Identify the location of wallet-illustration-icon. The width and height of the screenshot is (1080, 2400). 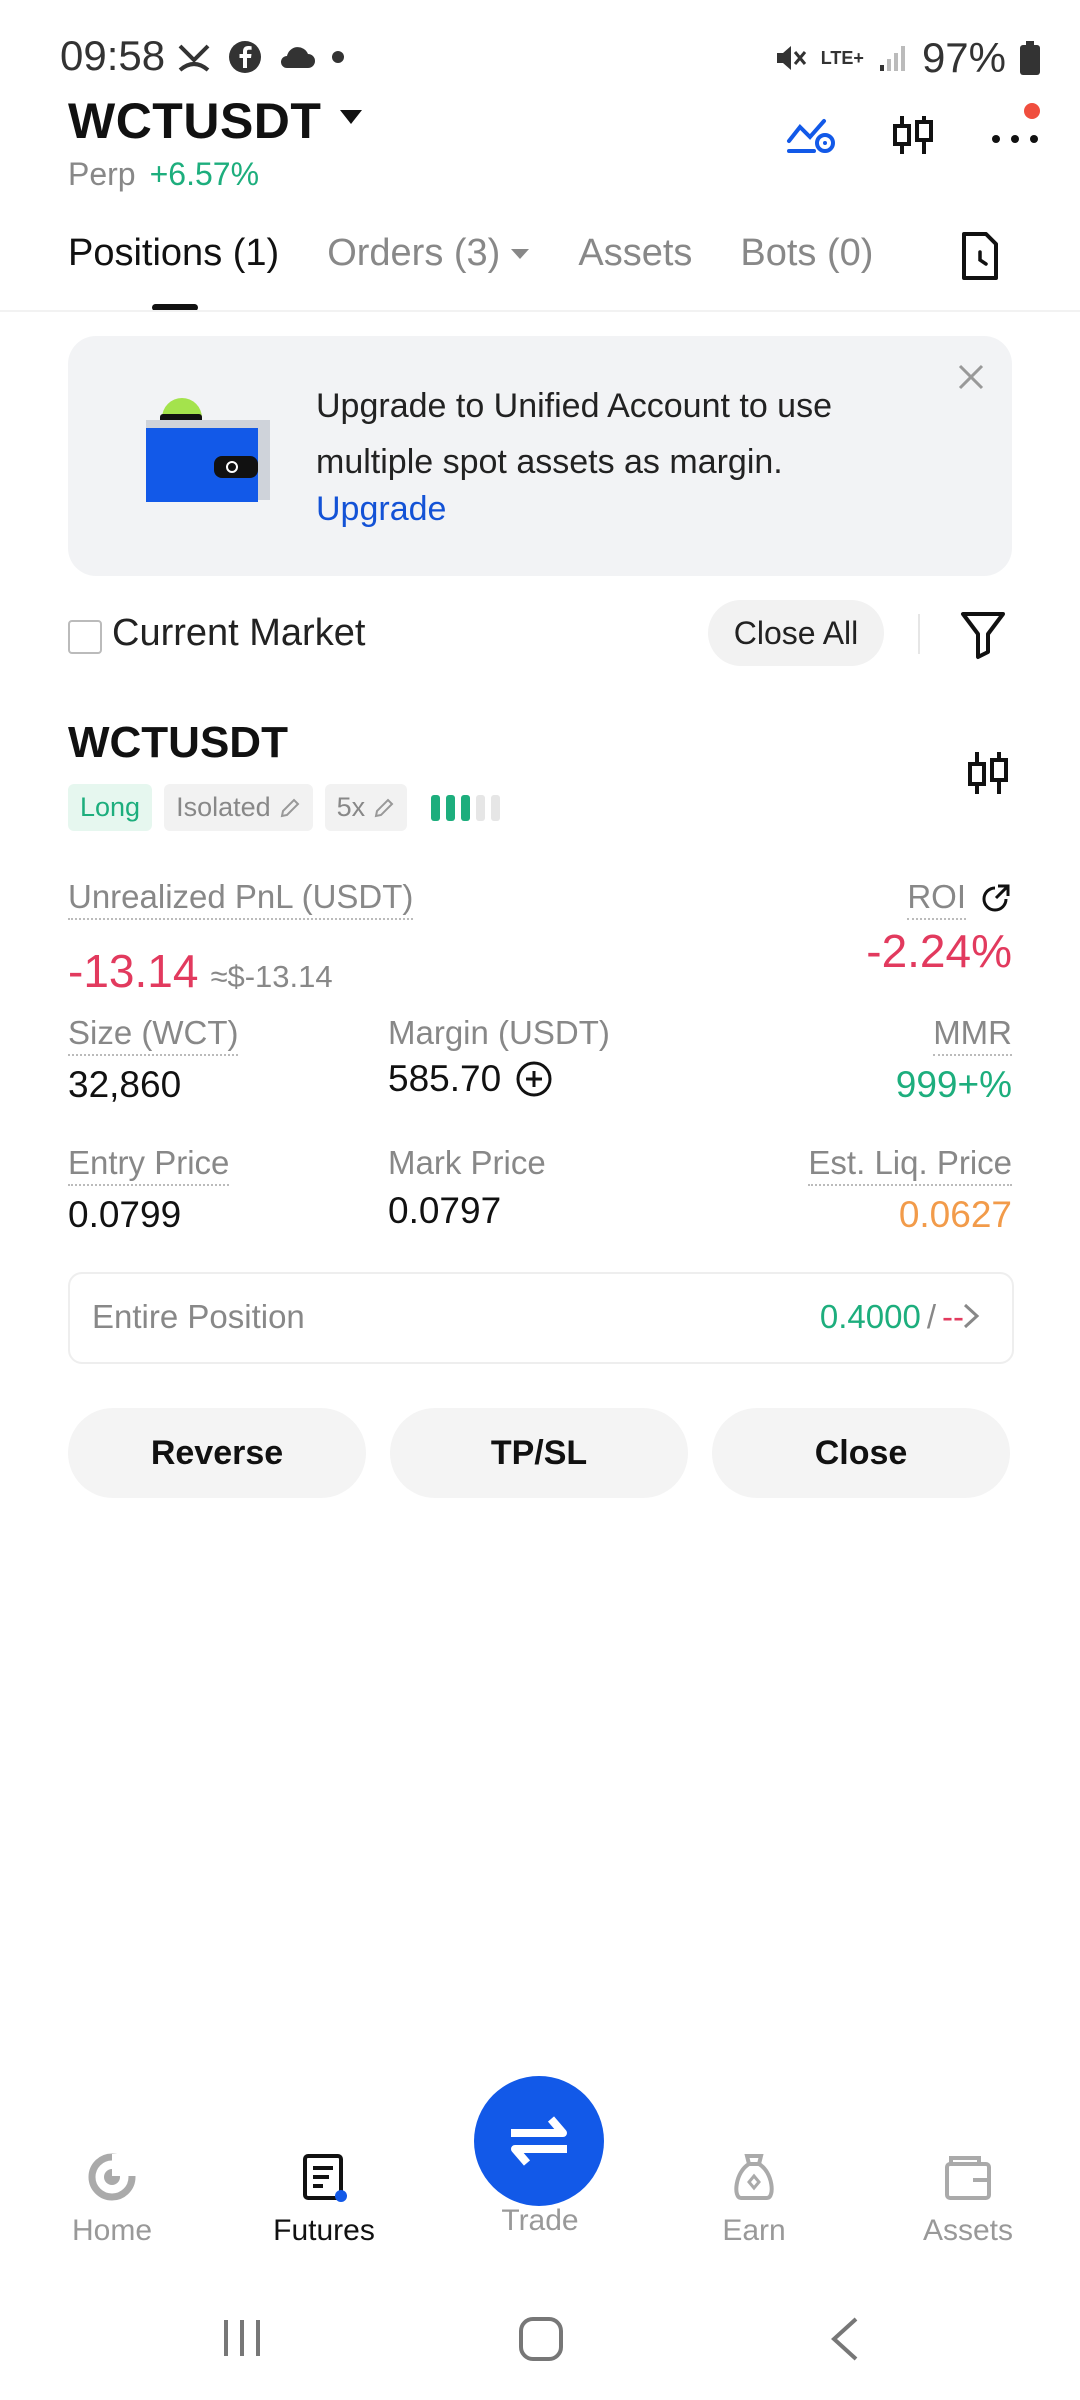
(208, 450).